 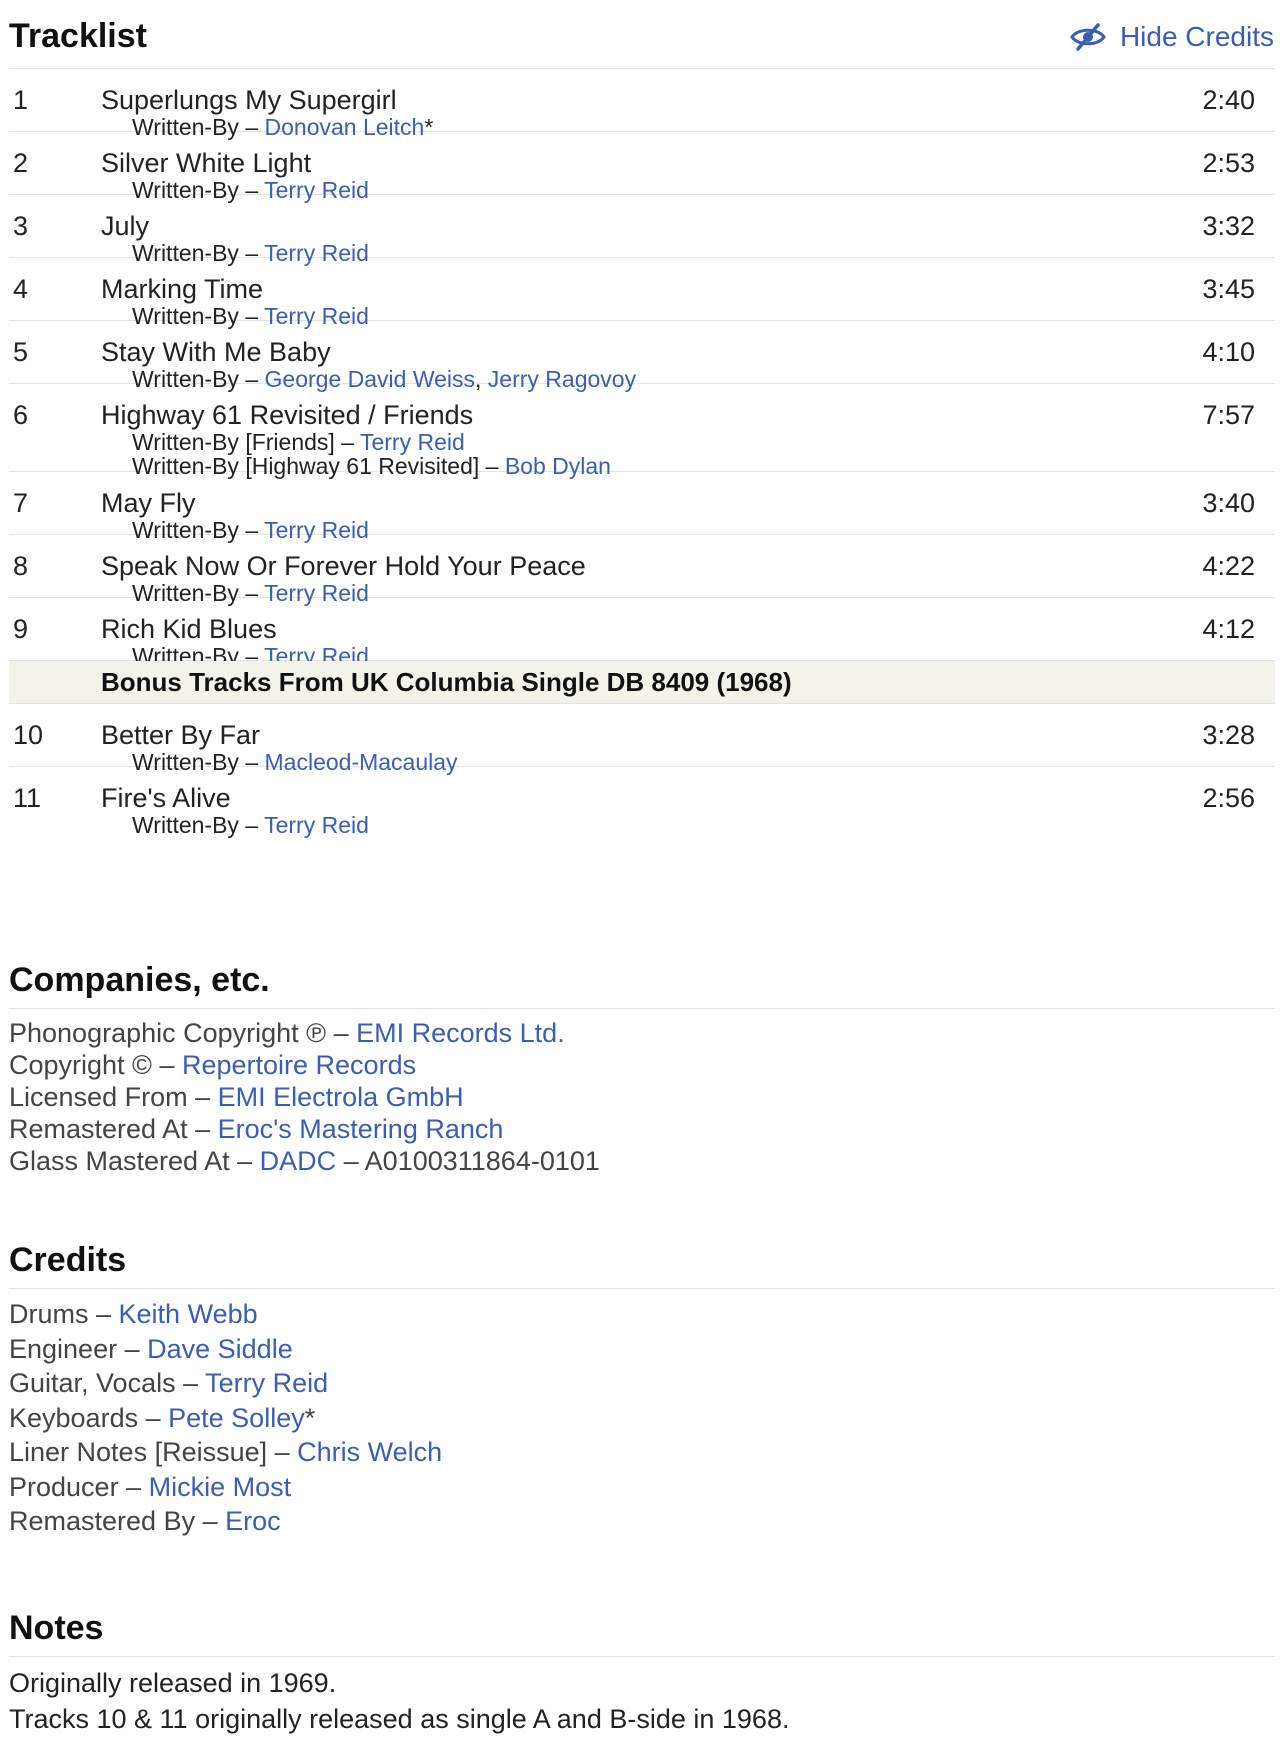 What do you see at coordinates (78, 36) in the screenshot?
I see `tracklist-title: Tracklist` at bounding box center [78, 36].